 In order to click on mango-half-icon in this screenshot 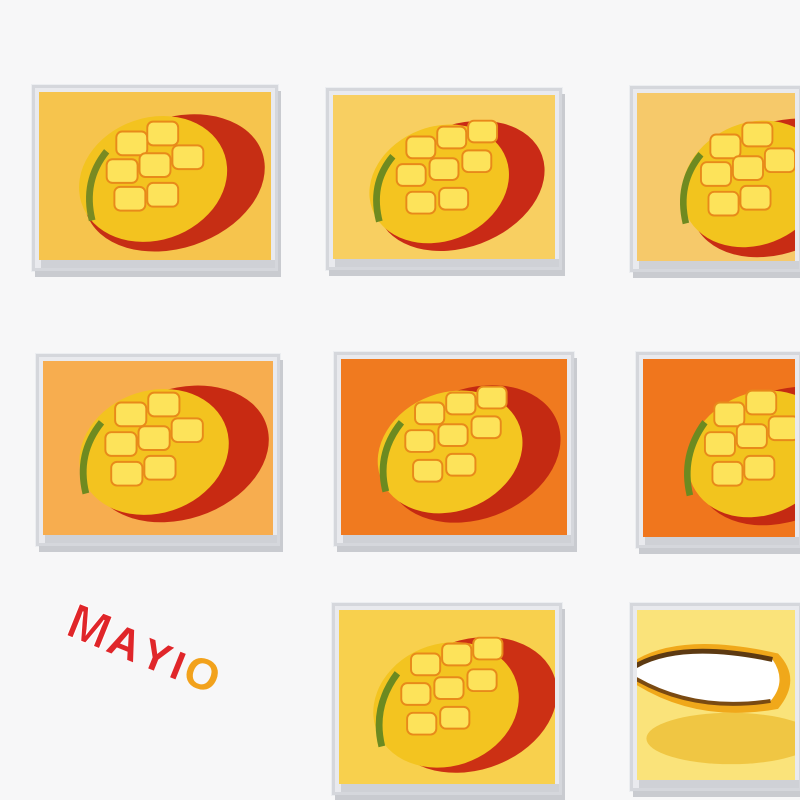, I will do `click(716, 695)`.